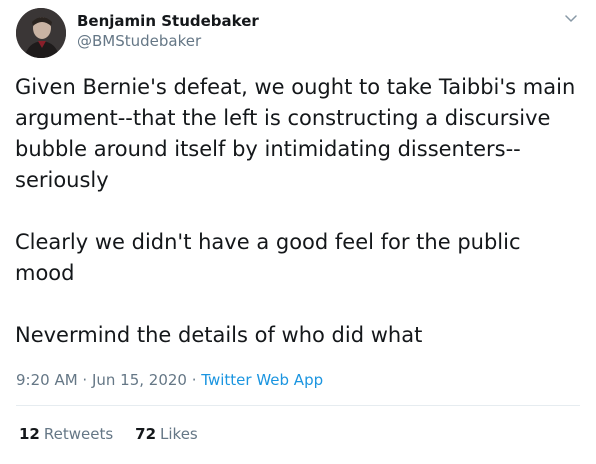 The image size is (596, 464). I want to click on chevron-down-icon, so click(571, 19).